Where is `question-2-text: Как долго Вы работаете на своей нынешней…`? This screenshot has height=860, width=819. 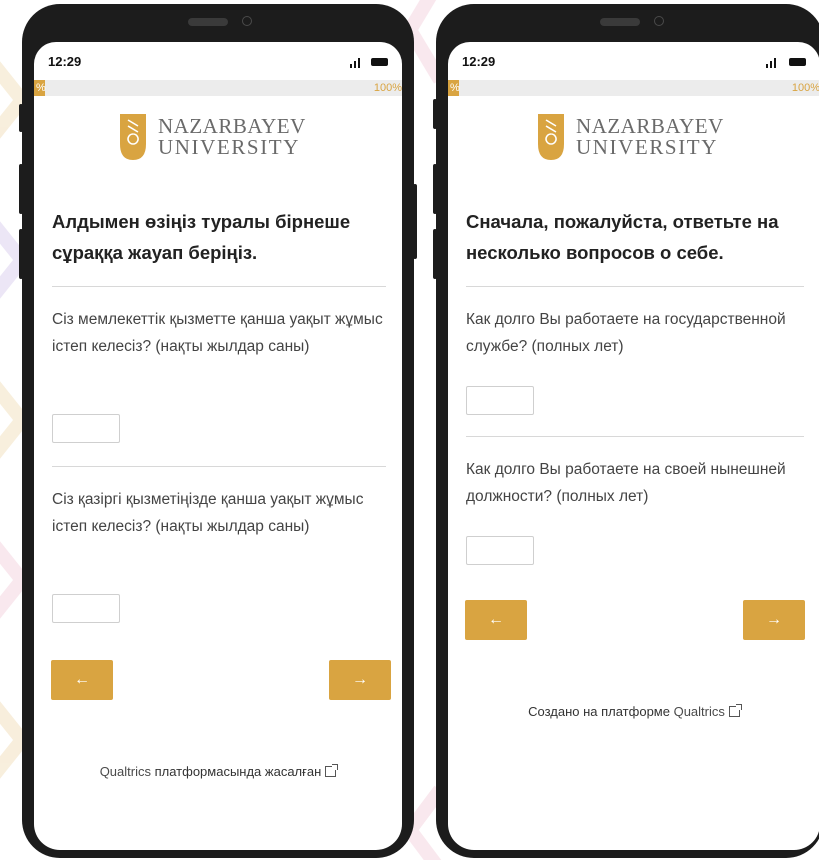 question-2-text: Как долго Вы работаете на своей нынешней… is located at coordinates (626, 483).